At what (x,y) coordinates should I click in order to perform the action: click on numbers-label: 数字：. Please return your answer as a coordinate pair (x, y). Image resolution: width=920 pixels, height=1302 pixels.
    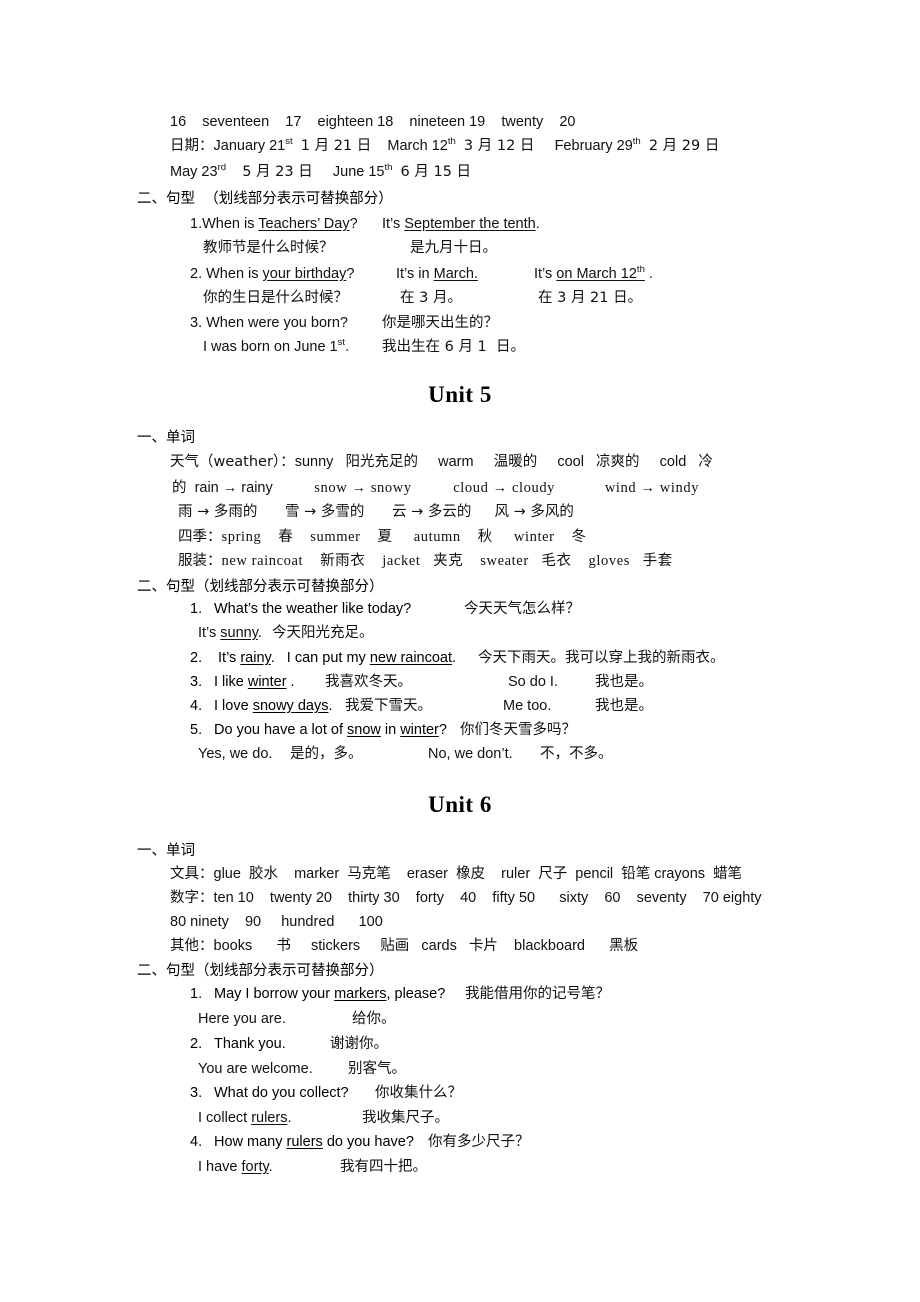
    Looking at the image, I should click on (192, 898).